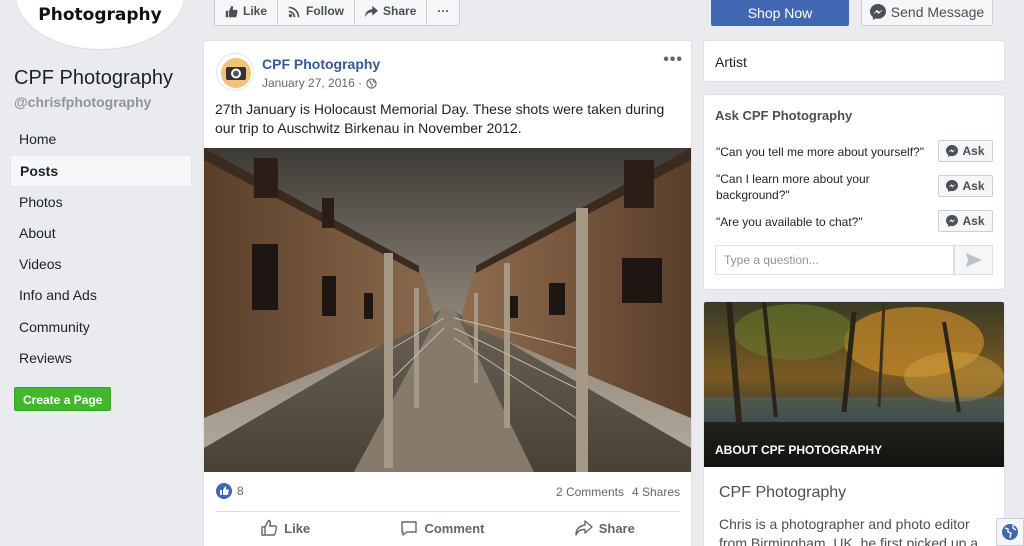 The width and height of the screenshot is (1024, 546). I want to click on nav-item-home: Home, so click(101, 139).